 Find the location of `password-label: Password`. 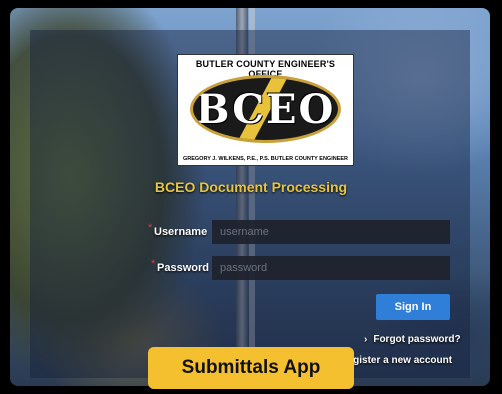

password-label: Password is located at coordinates (183, 268).